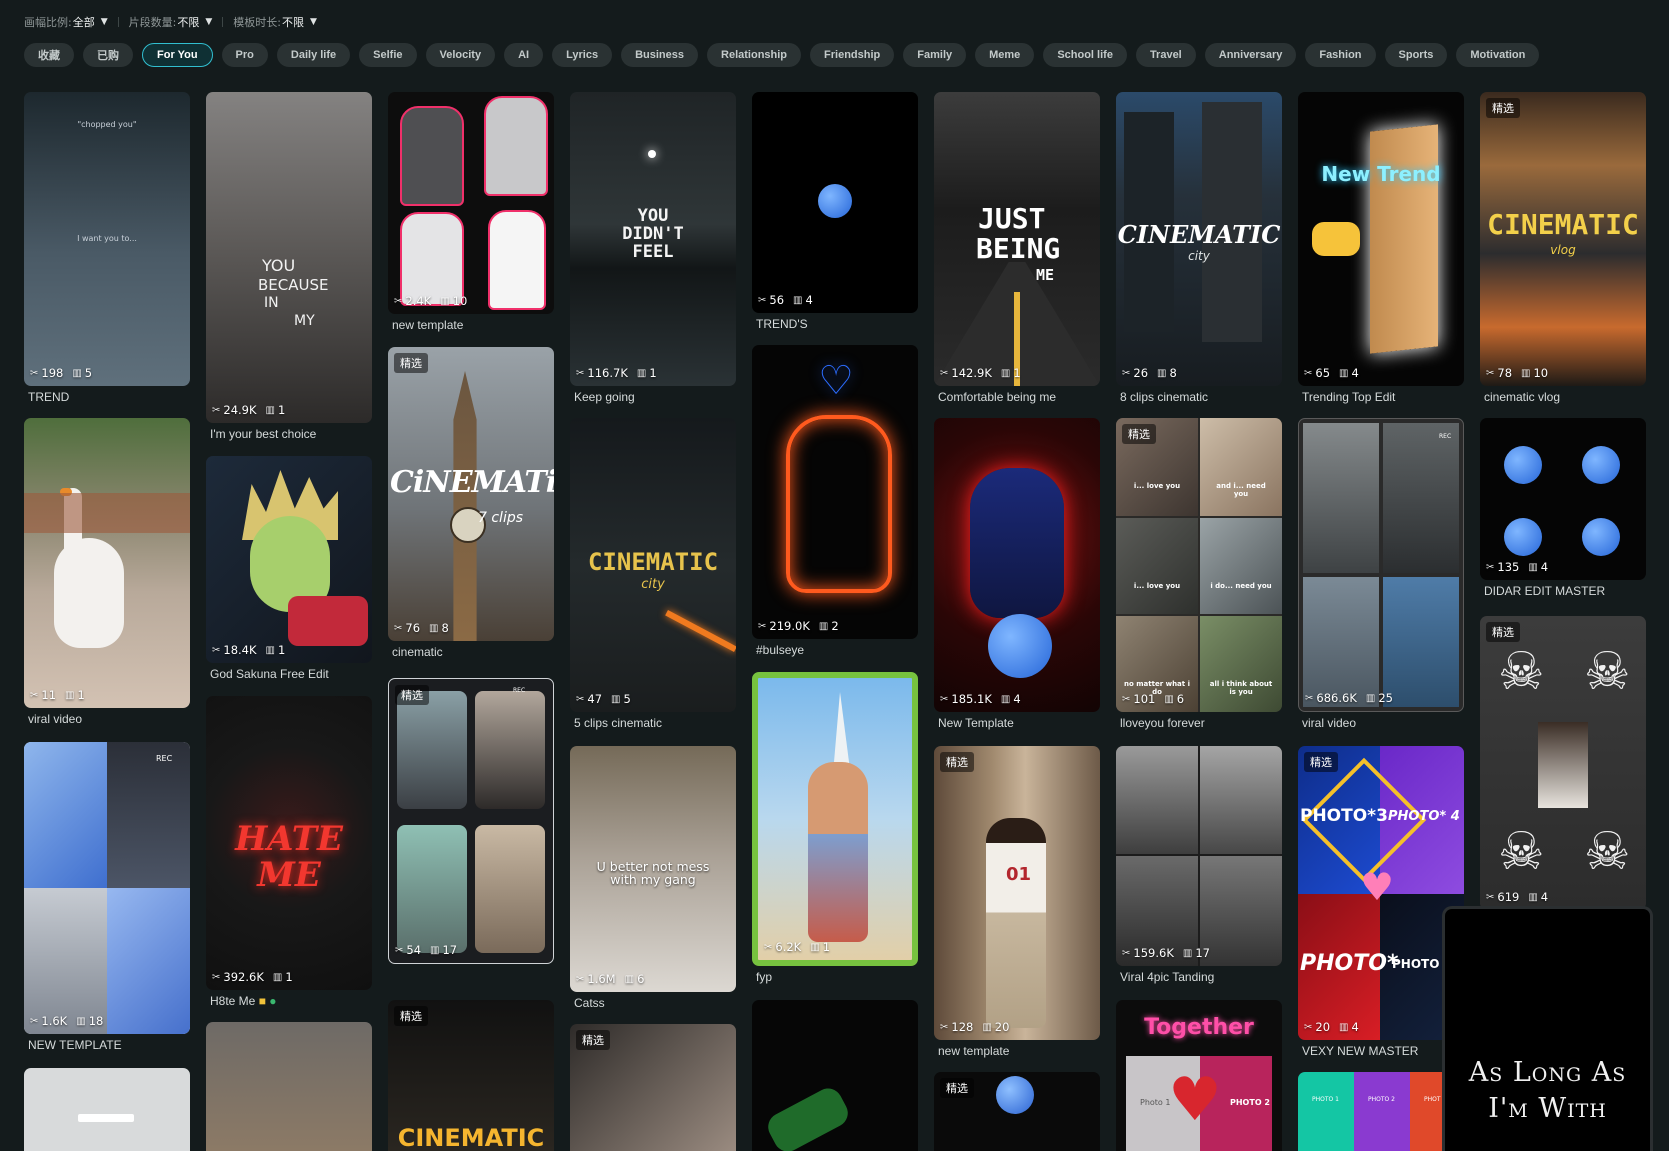 The image size is (1669, 1151). What do you see at coordinates (432, 259) in the screenshot?
I see `figure-shape` at bounding box center [432, 259].